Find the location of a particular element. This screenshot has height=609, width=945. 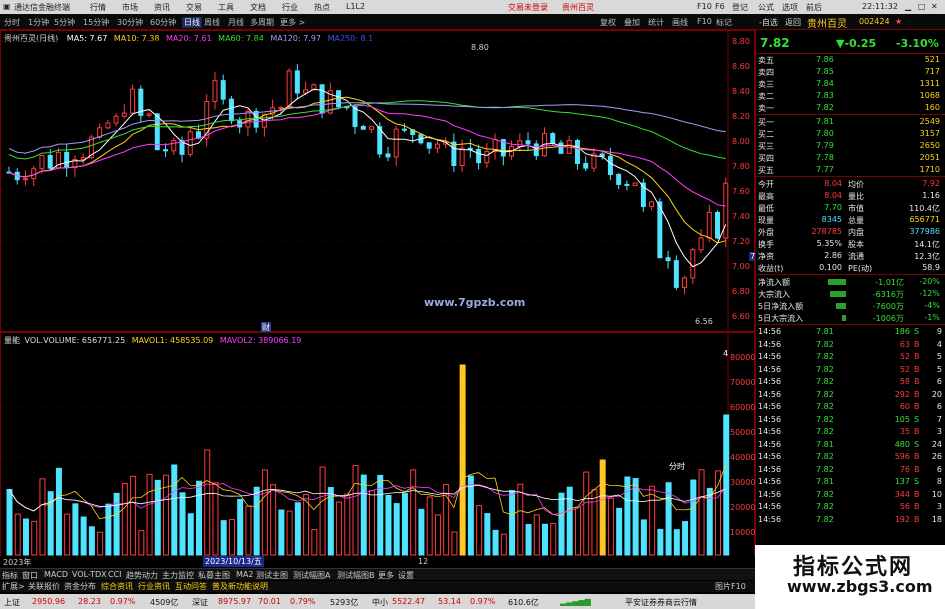

maximize-icon: □ is located at coordinates (922, 6).